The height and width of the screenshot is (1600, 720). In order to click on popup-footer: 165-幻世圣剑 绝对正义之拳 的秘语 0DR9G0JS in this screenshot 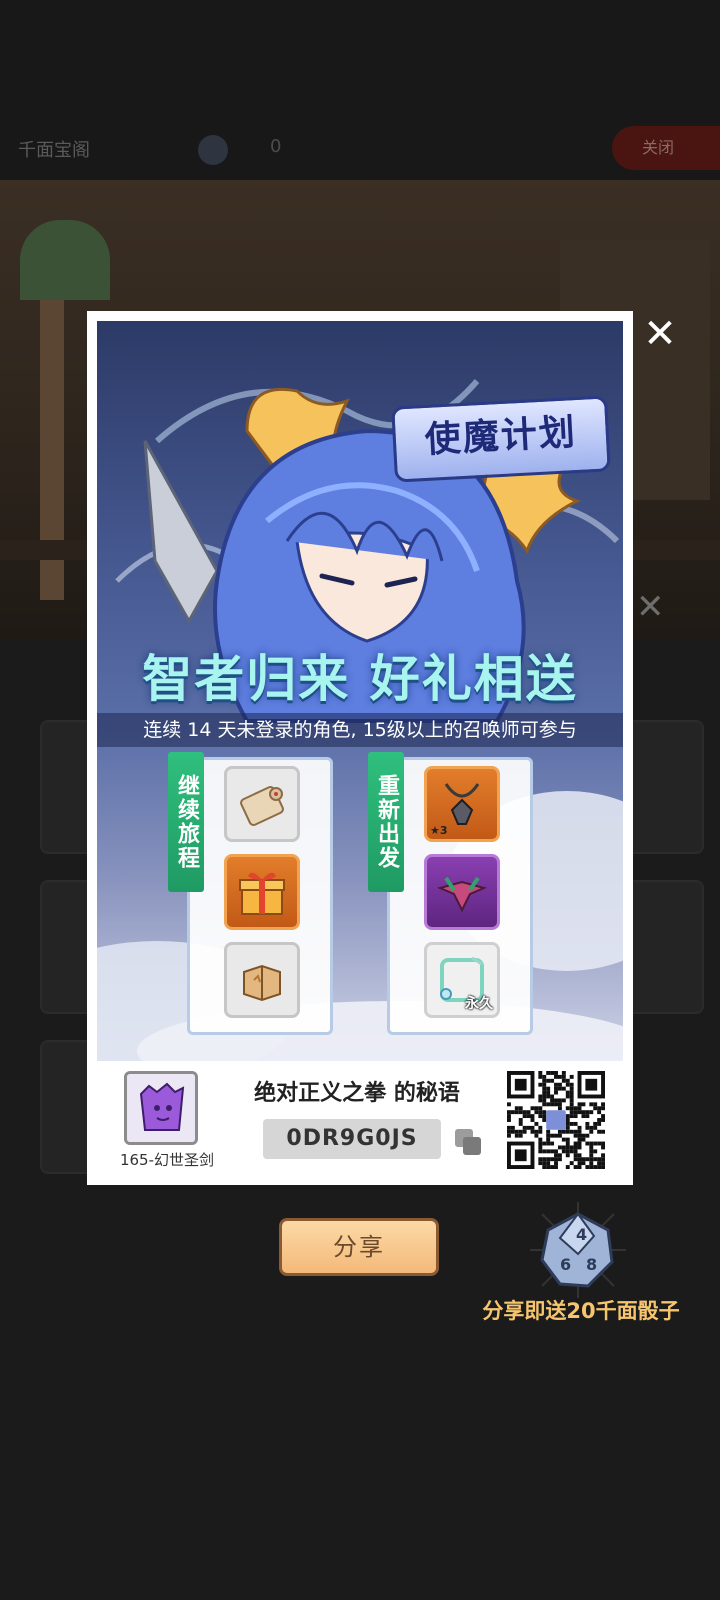, I will do `click(360, 1123)`.